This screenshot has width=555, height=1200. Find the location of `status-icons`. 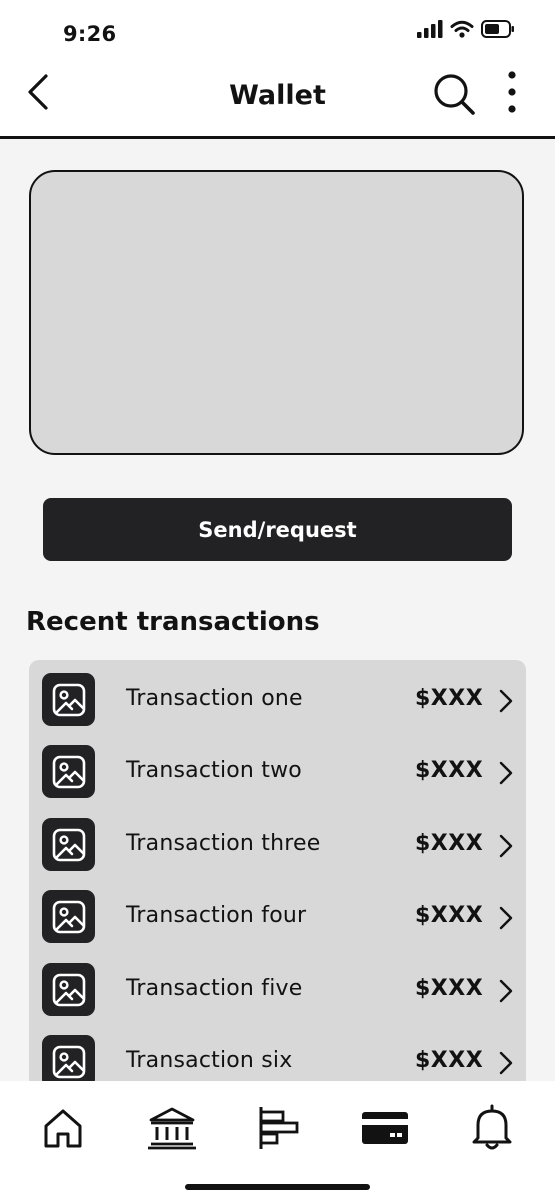

status-icons is located at coordinates (466, 29).